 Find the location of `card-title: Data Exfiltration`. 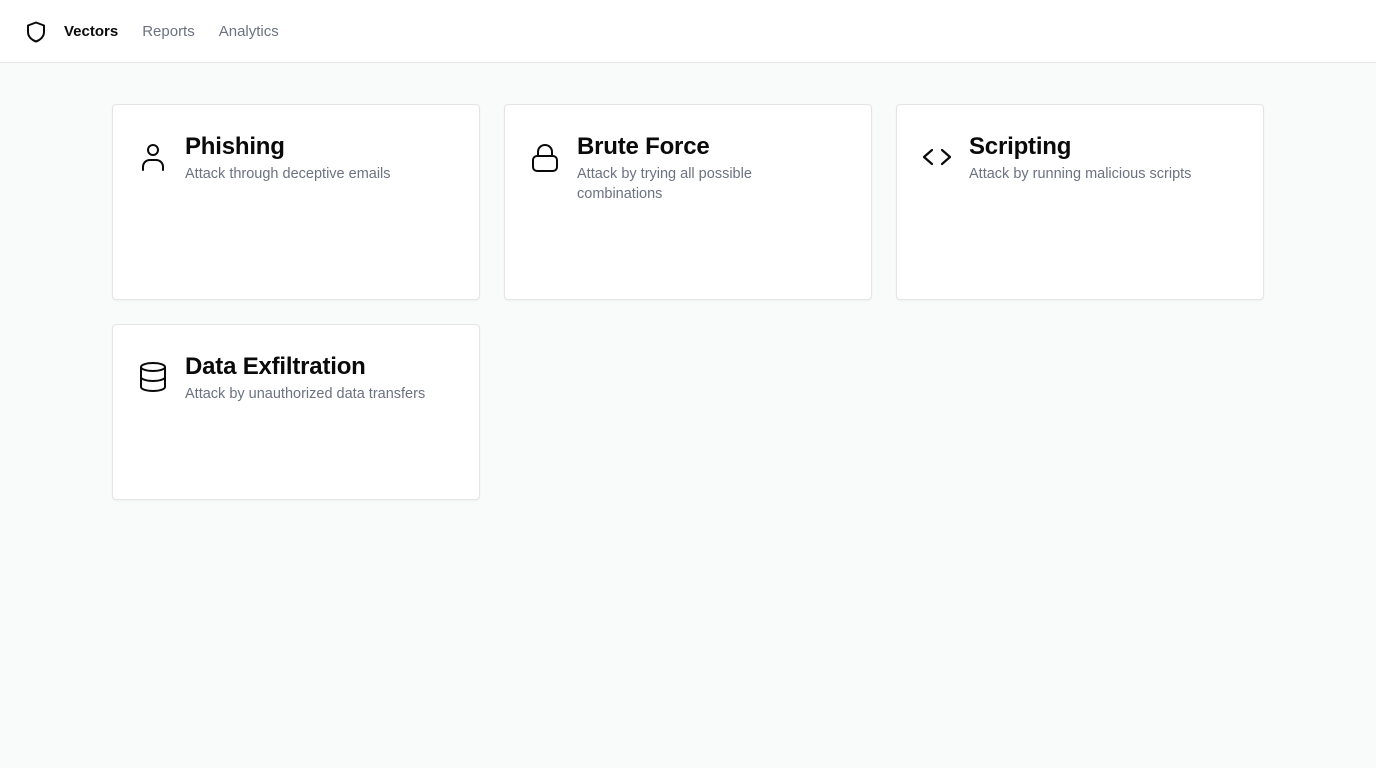

card-title: Data Exfiltration is located at coordinates (275, 366).